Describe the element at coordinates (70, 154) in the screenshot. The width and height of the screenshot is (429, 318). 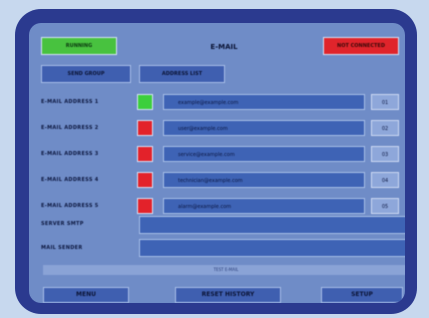
I see `row-label: E-MAIL ADDRESS 3` at that location.